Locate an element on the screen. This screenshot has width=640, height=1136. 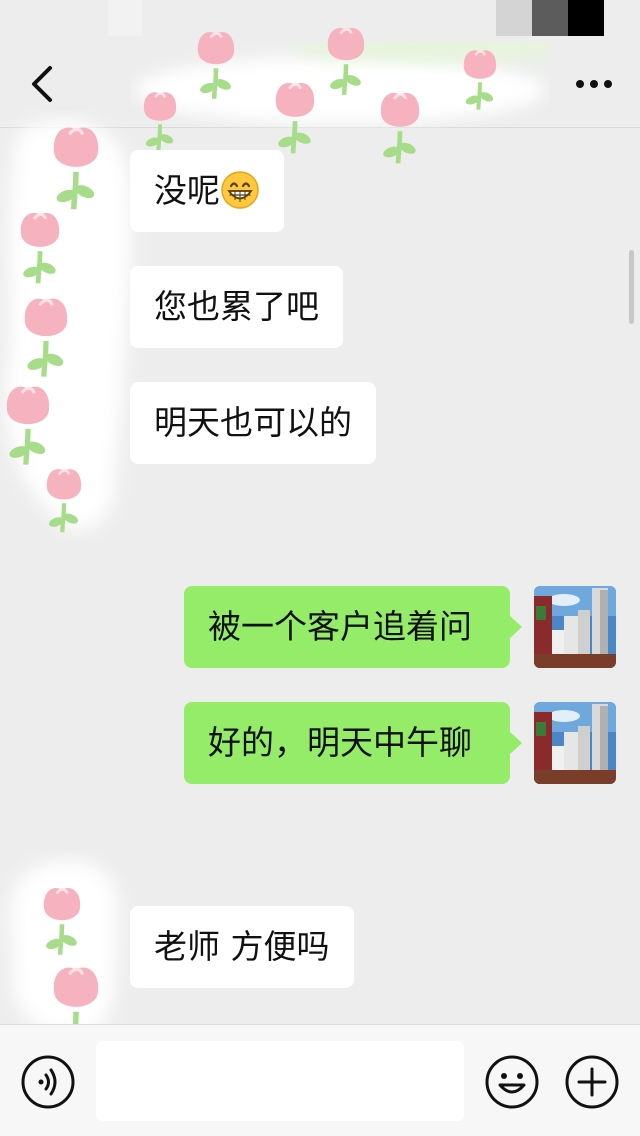
input-bar is located at coordinates (320, 1080).